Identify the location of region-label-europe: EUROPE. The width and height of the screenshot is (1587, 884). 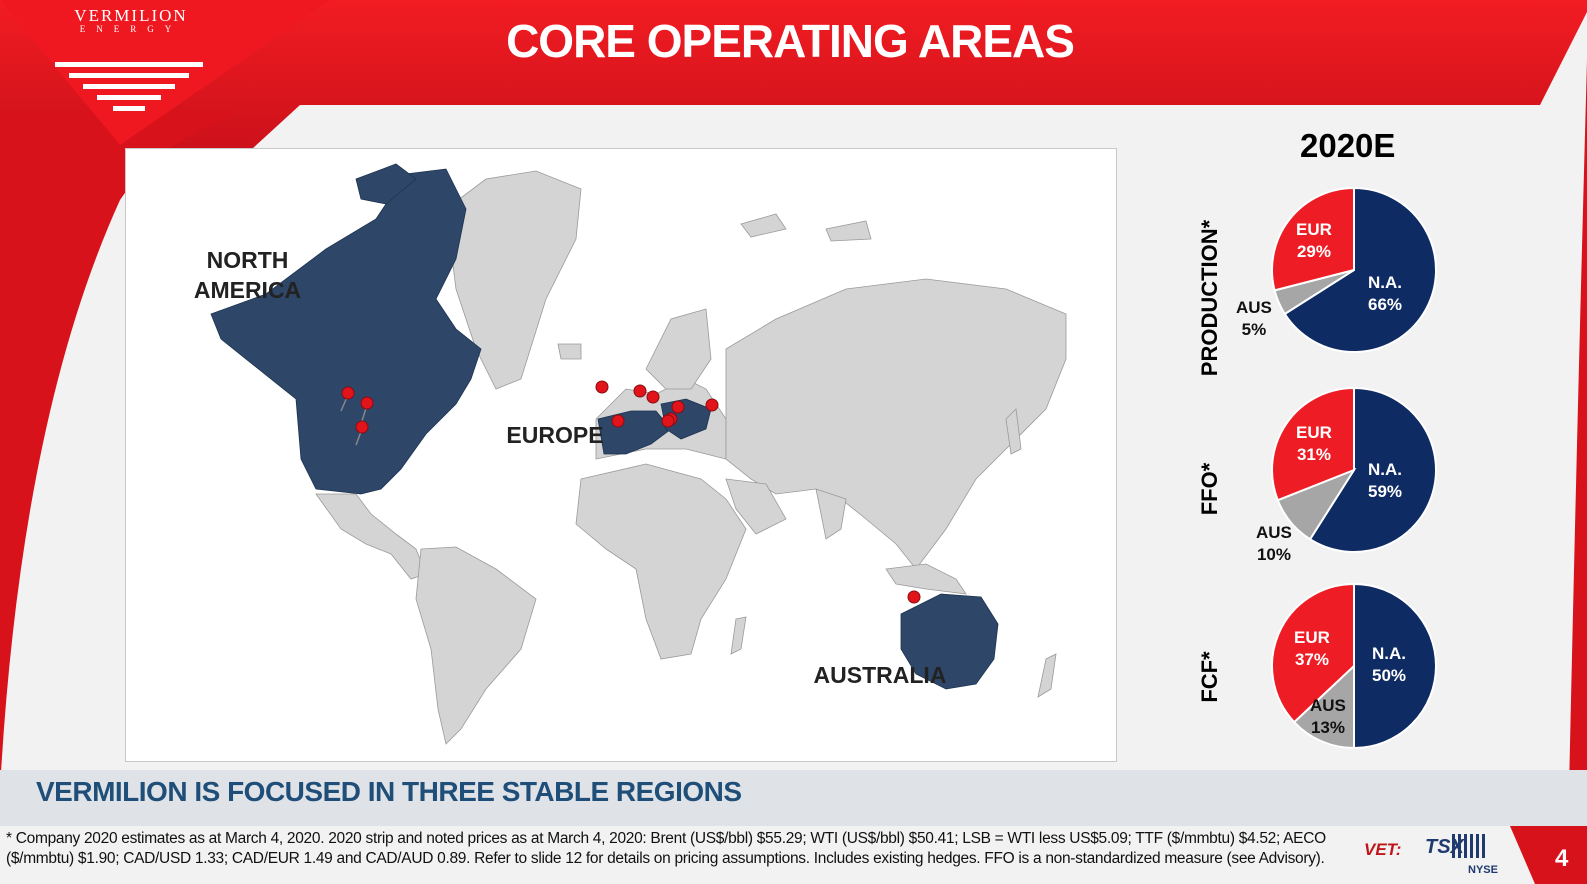
(555, 435).